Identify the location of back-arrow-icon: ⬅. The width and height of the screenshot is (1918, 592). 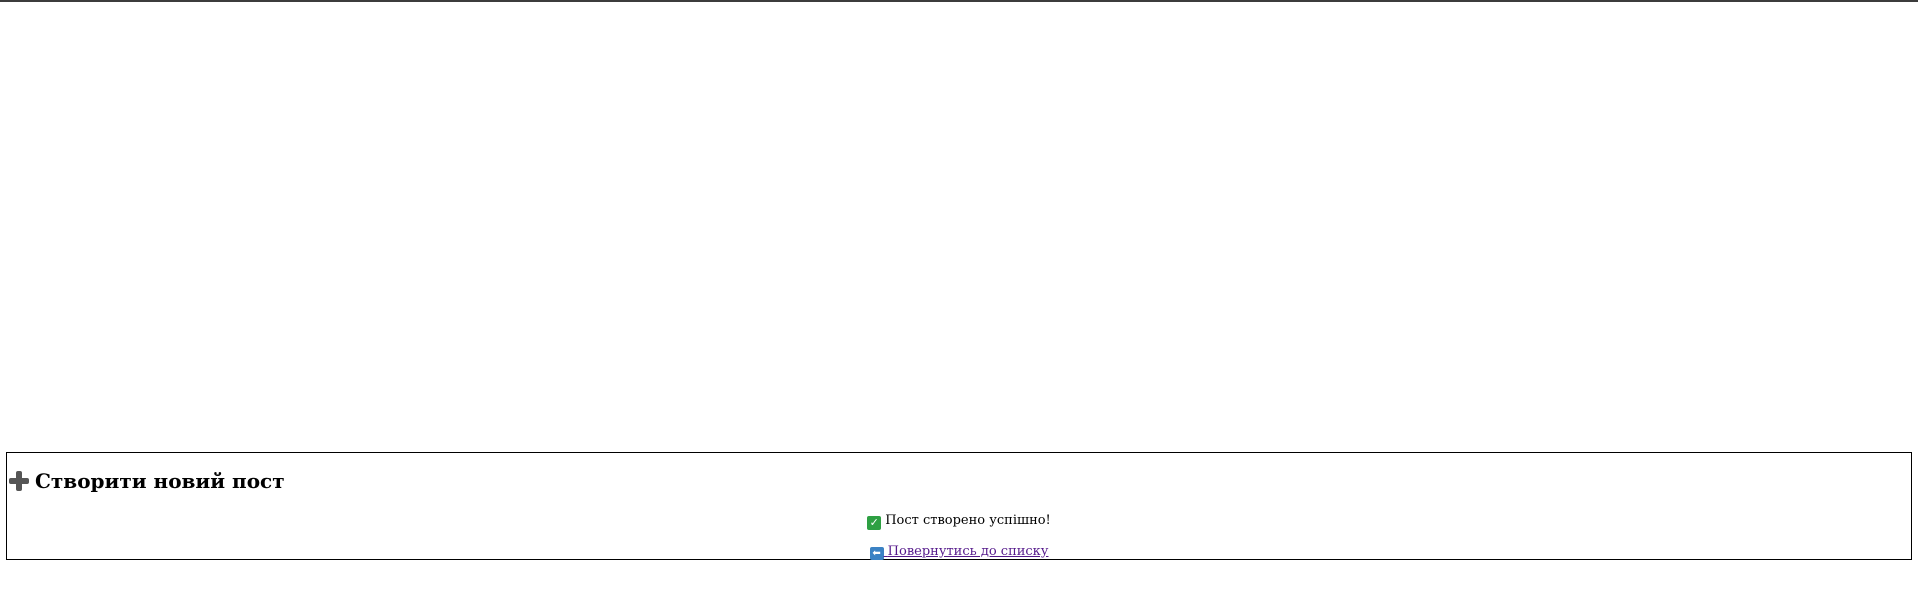
(876, 553).